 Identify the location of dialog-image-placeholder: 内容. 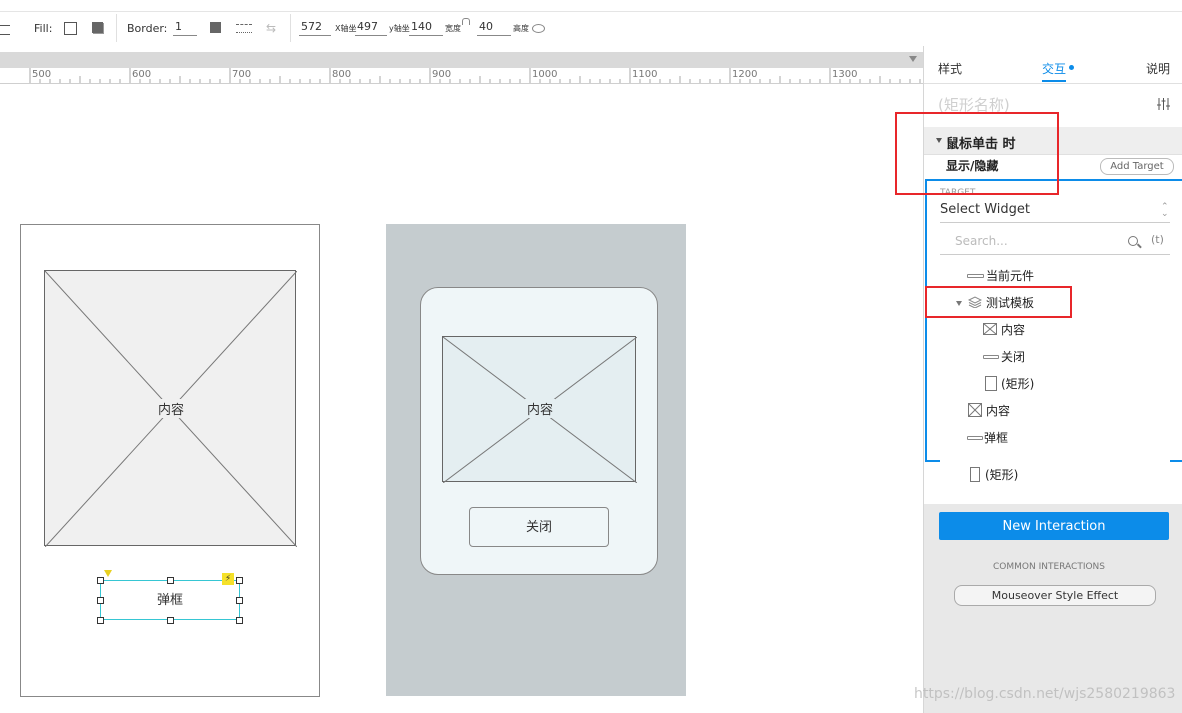
(539, 409).